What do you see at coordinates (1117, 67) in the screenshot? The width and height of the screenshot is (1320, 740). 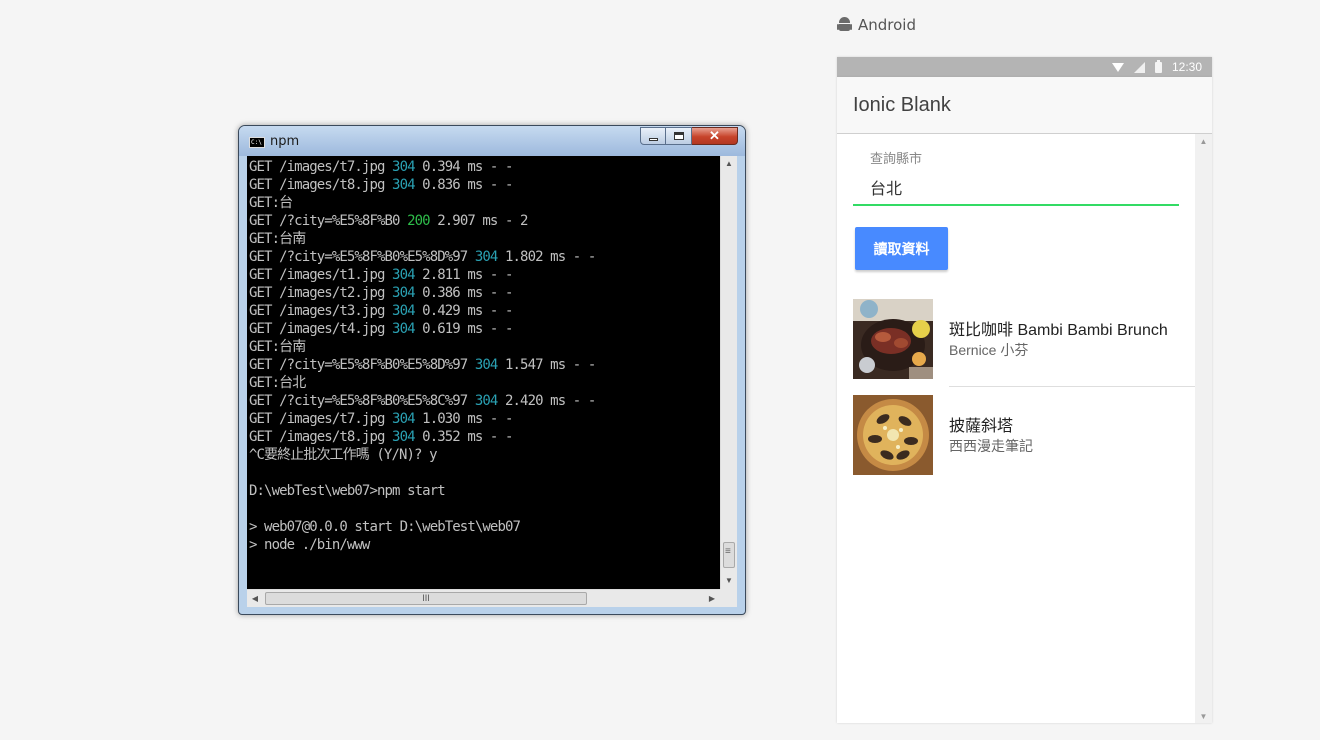 I see `wifi-icon` at bounding box center [1117, 67].